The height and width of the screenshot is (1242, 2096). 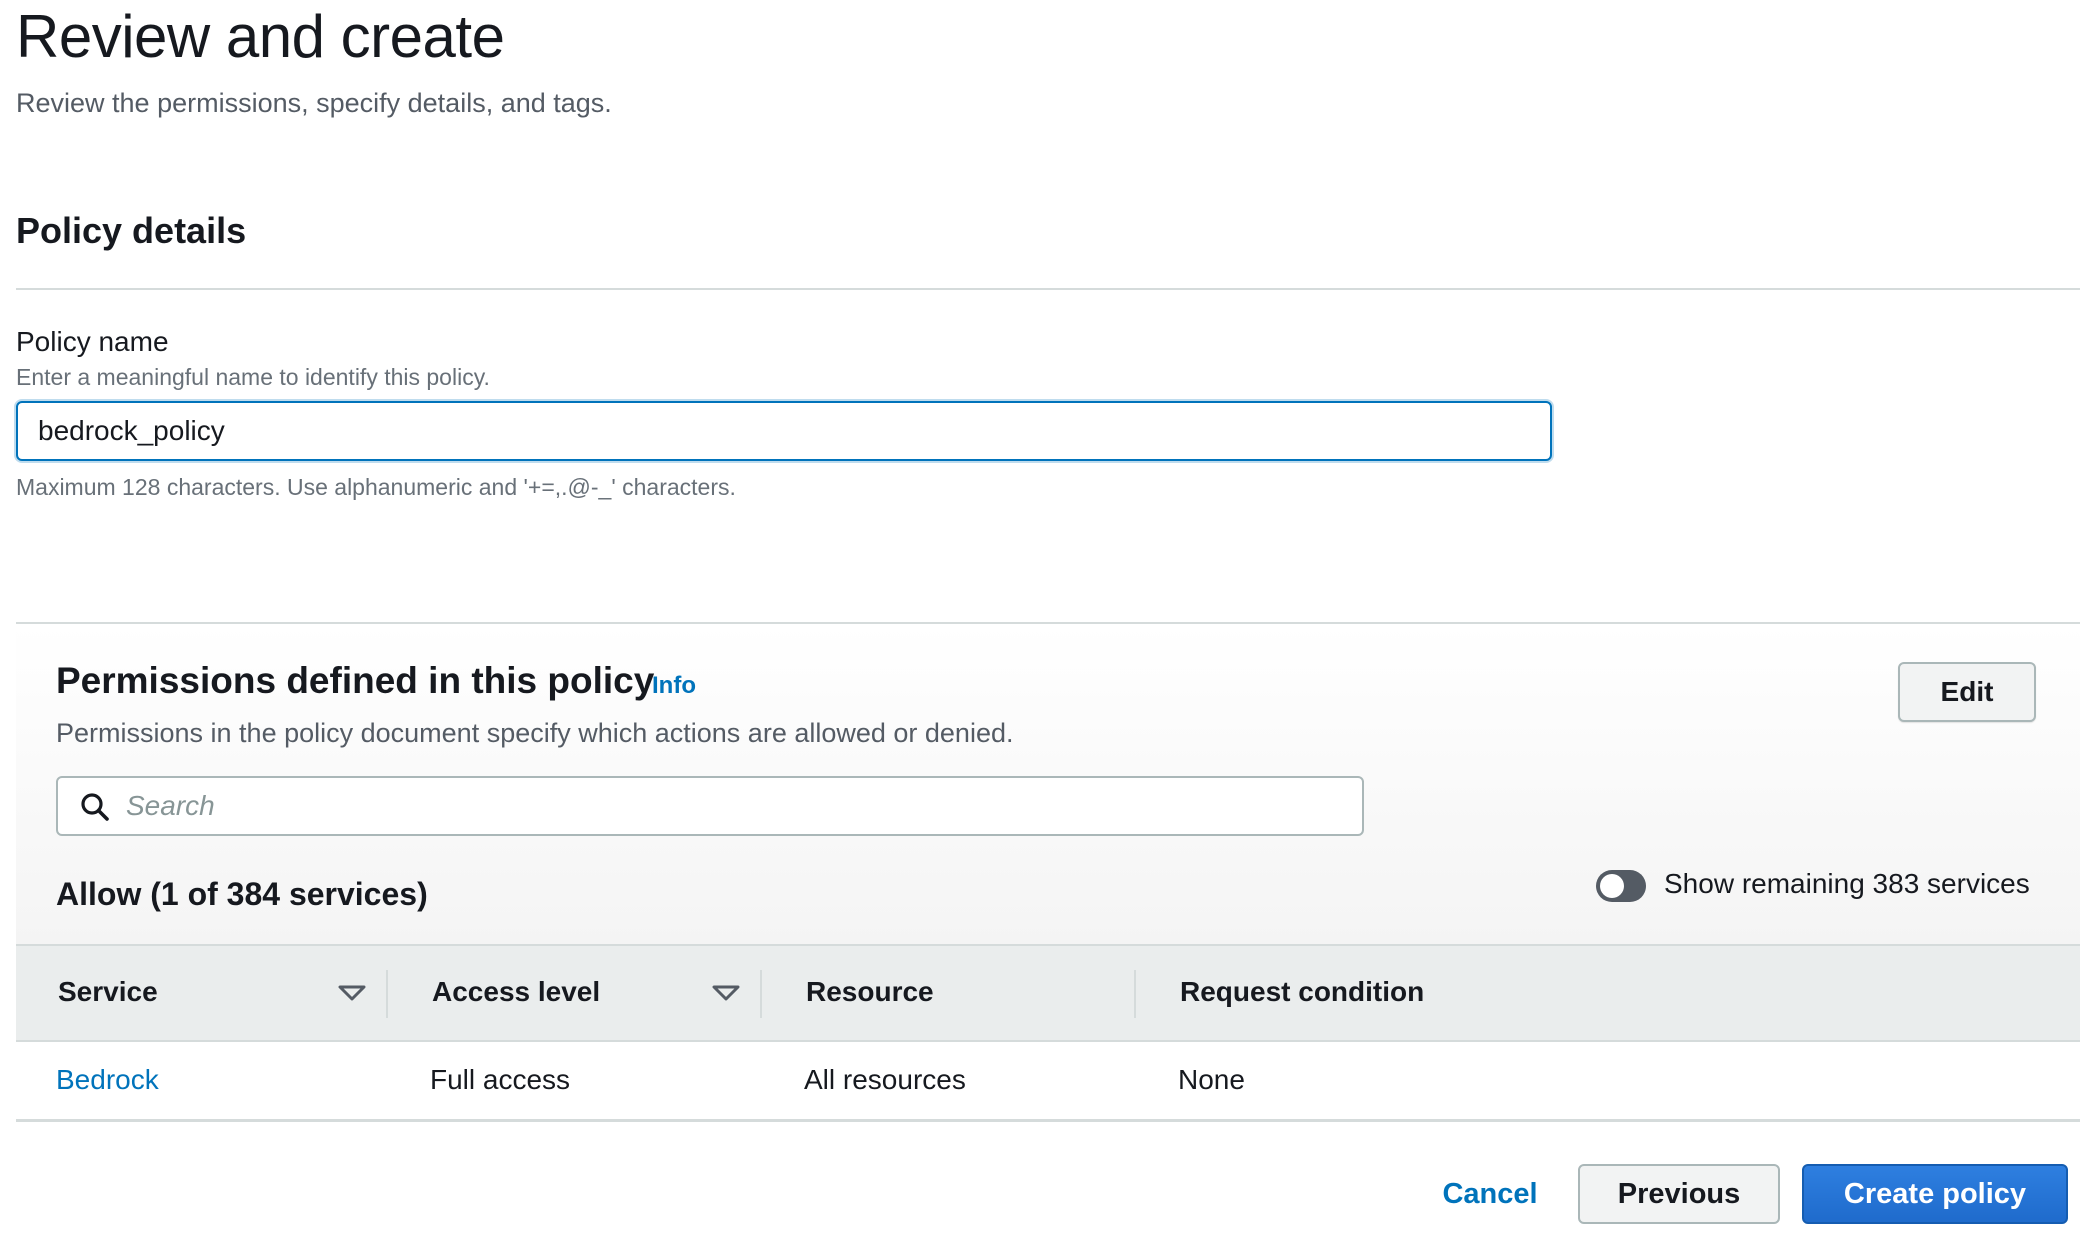 I want to click on search-icon, so click(x=95, y=807).